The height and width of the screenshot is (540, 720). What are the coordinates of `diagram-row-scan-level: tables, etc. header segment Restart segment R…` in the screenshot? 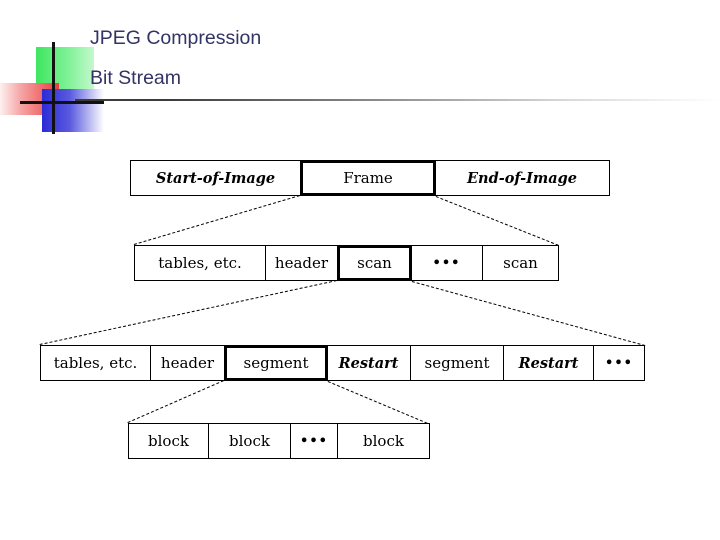 It's located at (342, 363).